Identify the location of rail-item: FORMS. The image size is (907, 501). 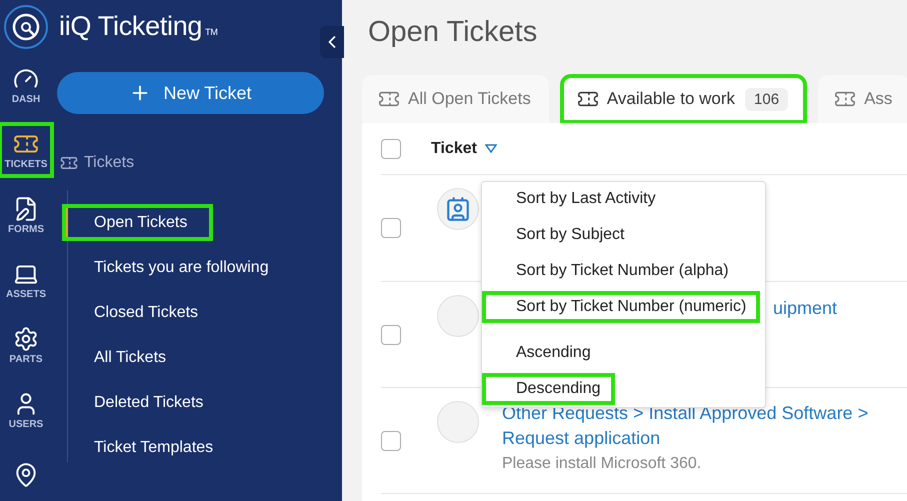
(26, 215).